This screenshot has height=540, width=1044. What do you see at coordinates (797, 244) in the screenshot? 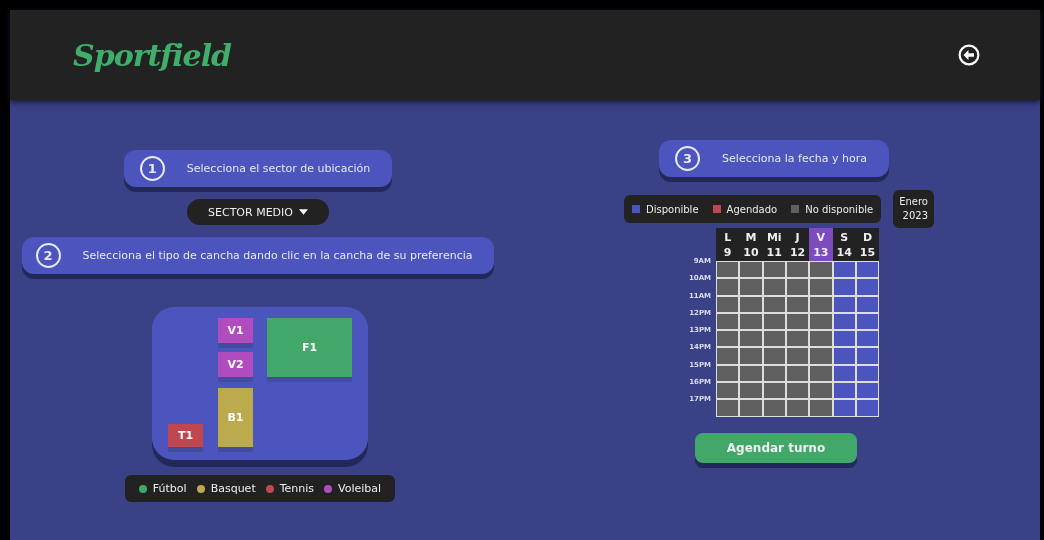
I see `day-tab: J 12` at bounding box center [797, 244].